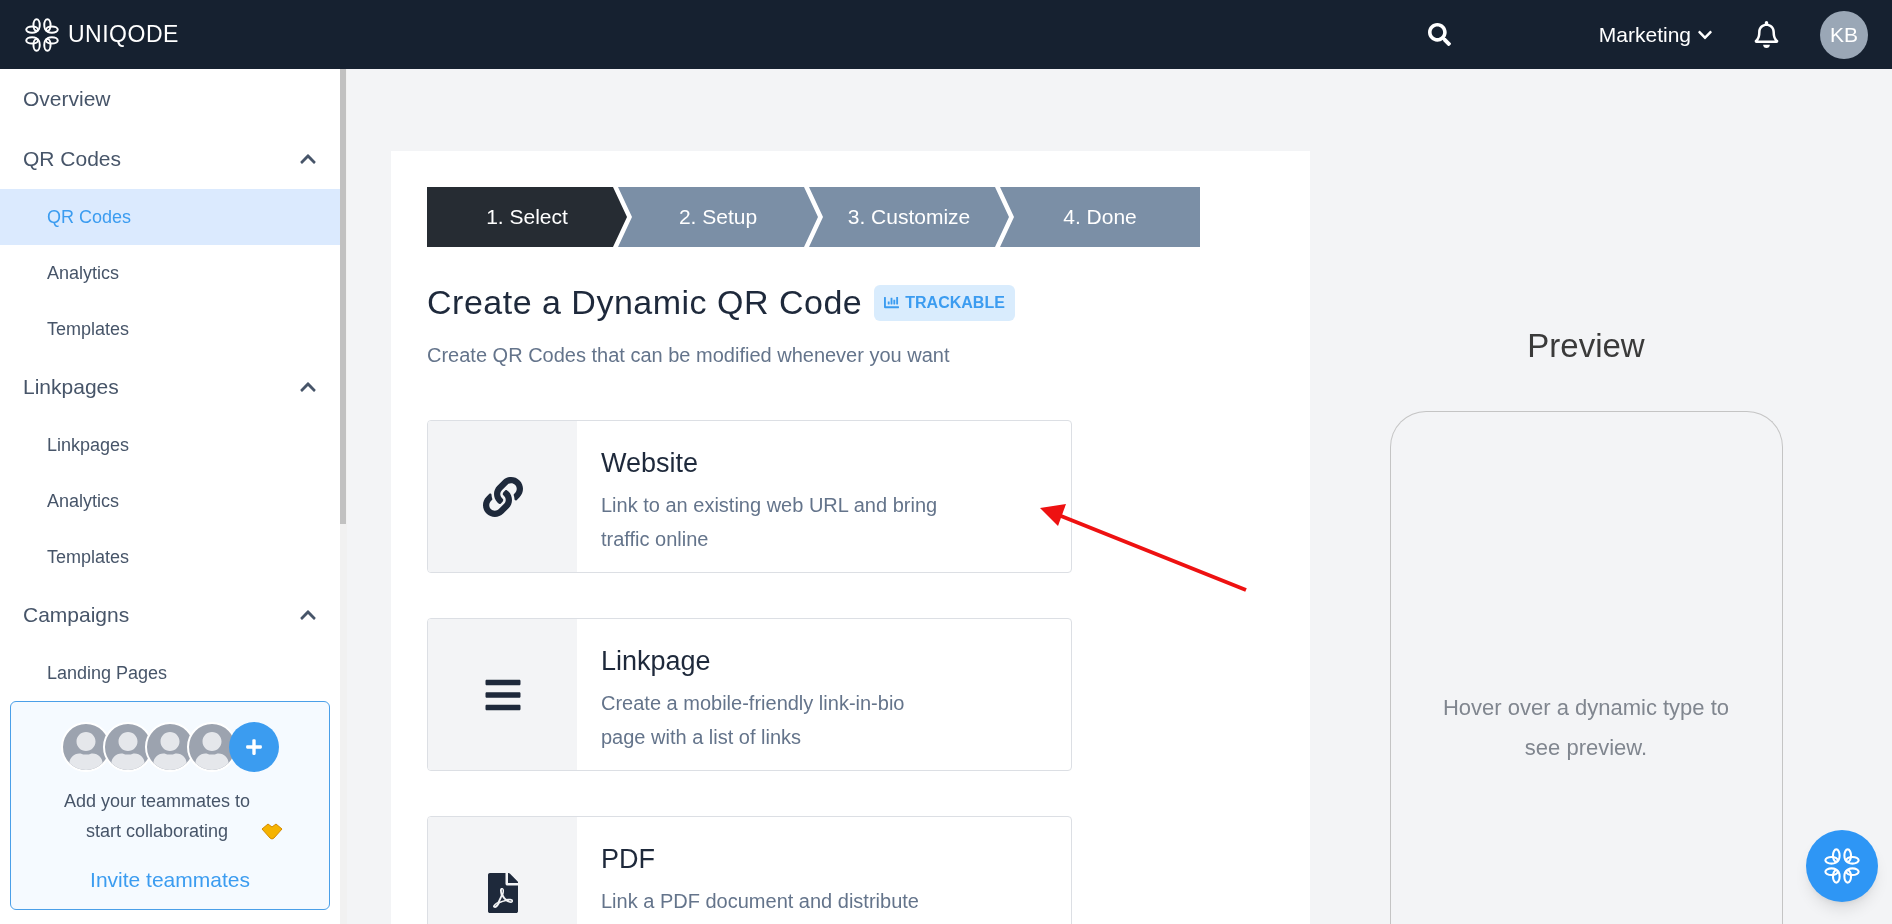  Describe the element at coordinates (1655, 34) in the screenshot. I see `workspace-dropdown: Marketing` at that location.